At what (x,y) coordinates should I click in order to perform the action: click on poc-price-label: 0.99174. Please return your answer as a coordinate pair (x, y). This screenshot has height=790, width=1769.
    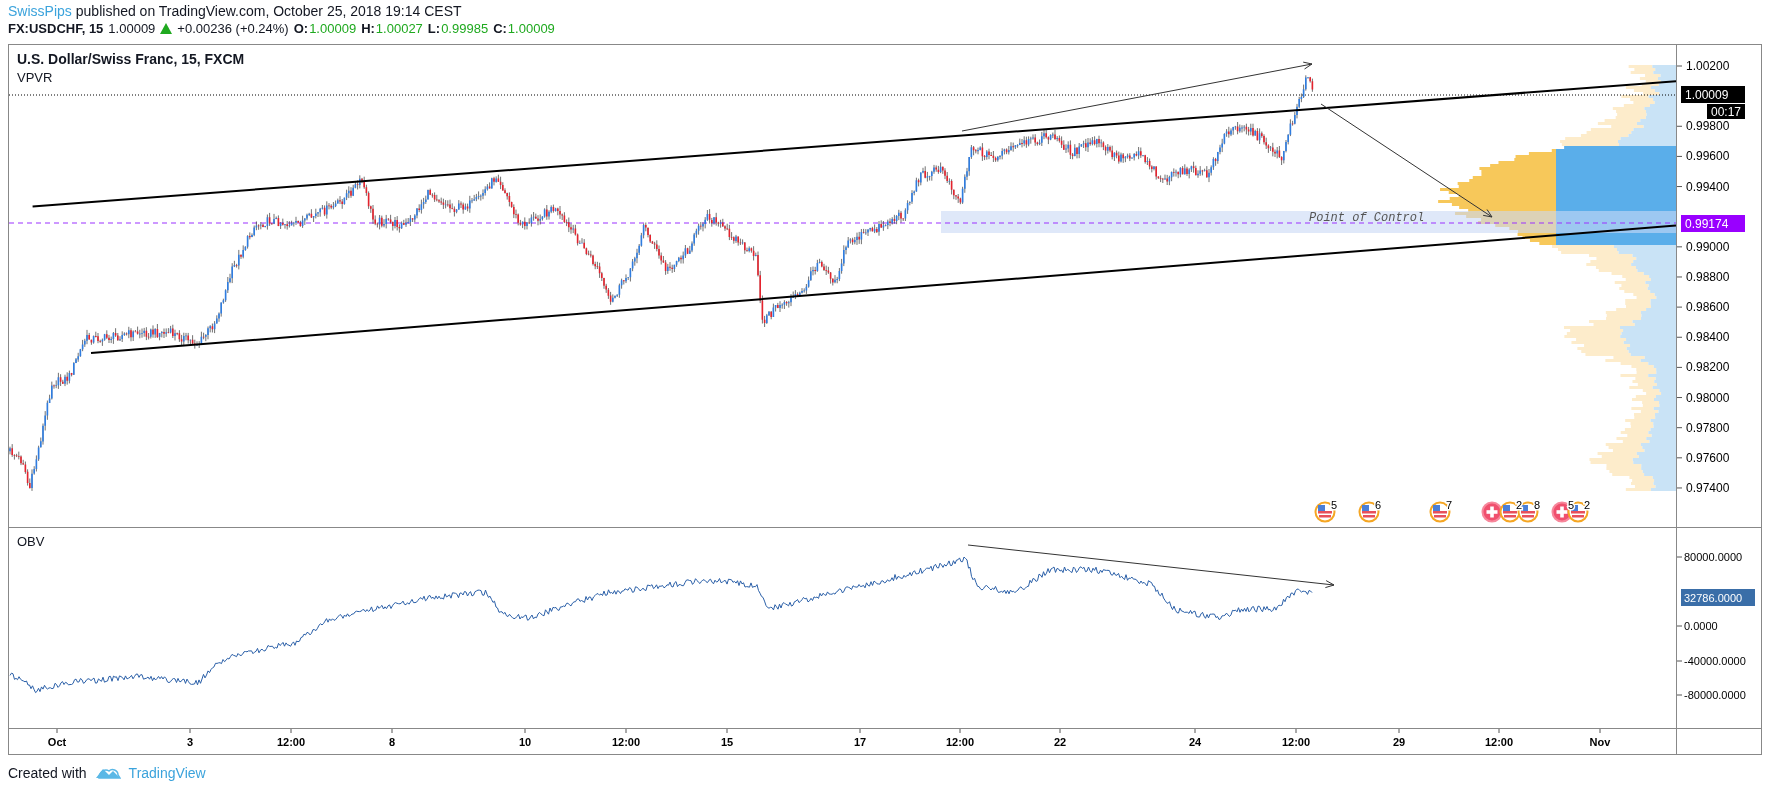
    Looking at the image, I should click on (1713, 223).